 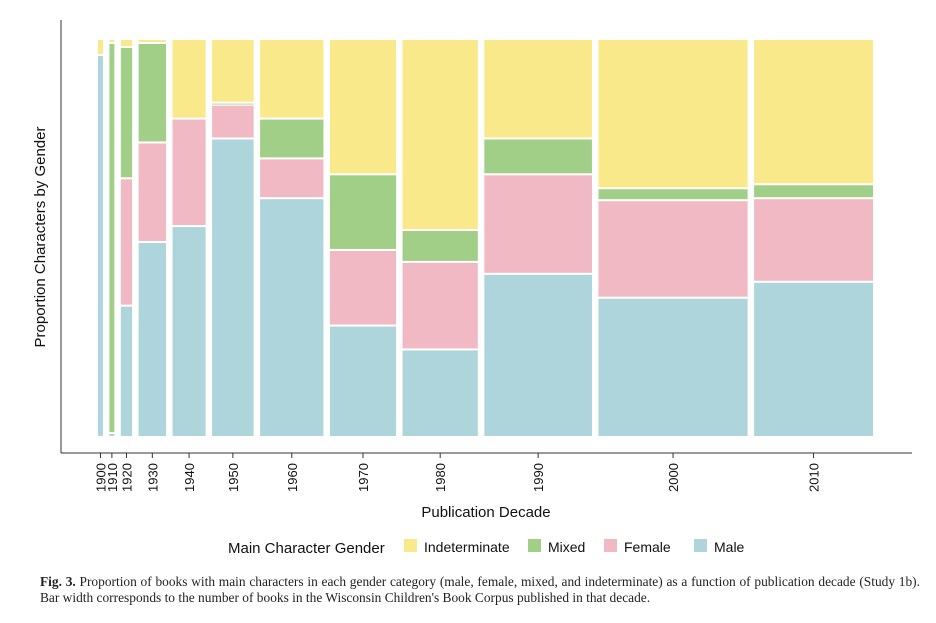 I want to click on bar-segment-1970-male, so click(x=363, y=381).